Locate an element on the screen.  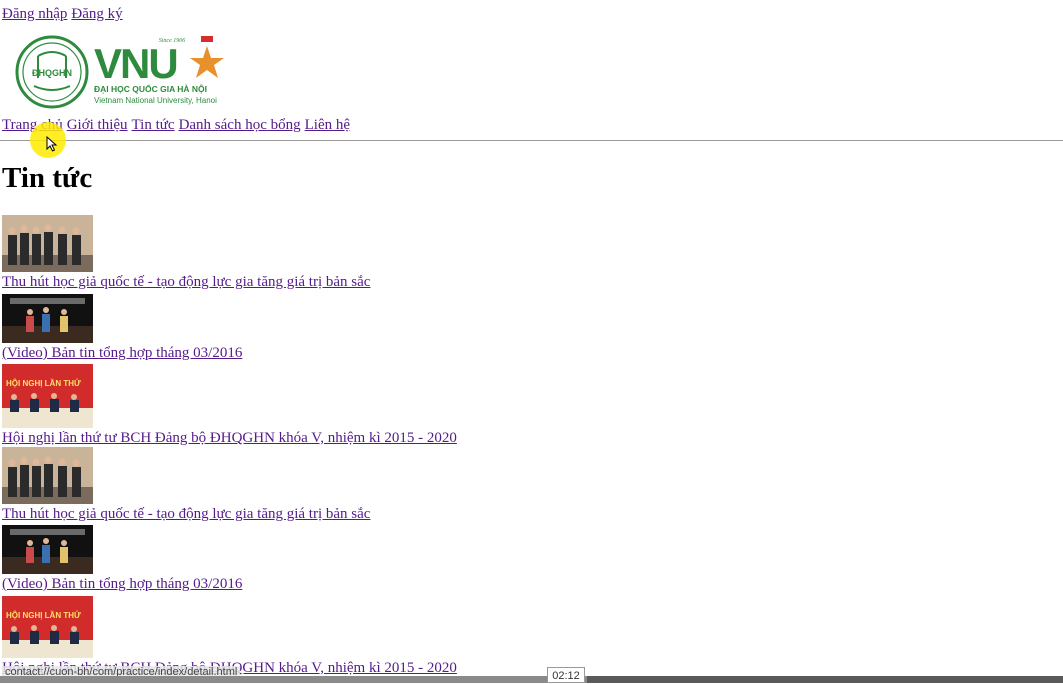
nav-contact: Liên hệ is located at coordinates (327, 125).